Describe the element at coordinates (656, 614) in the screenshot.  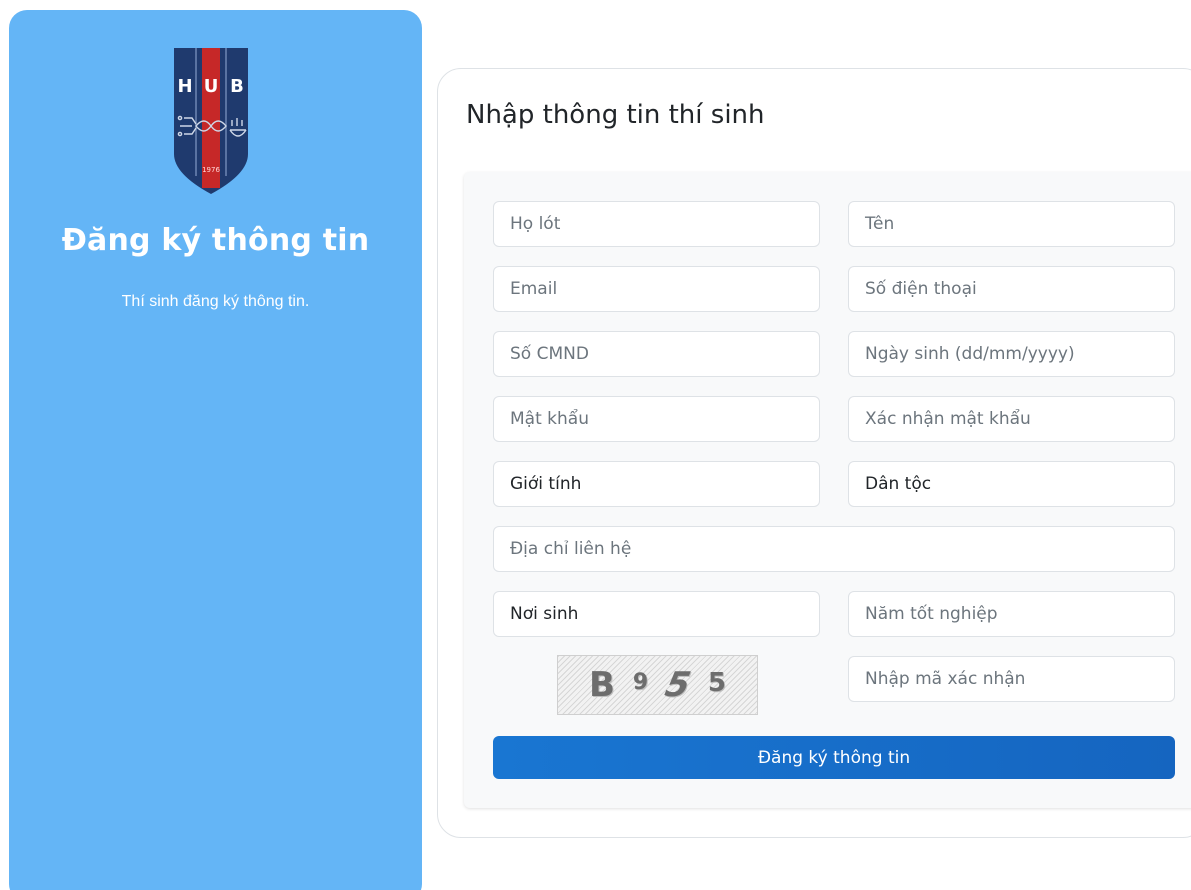
I see `birthplace-select: Nơi sinh` at that location.